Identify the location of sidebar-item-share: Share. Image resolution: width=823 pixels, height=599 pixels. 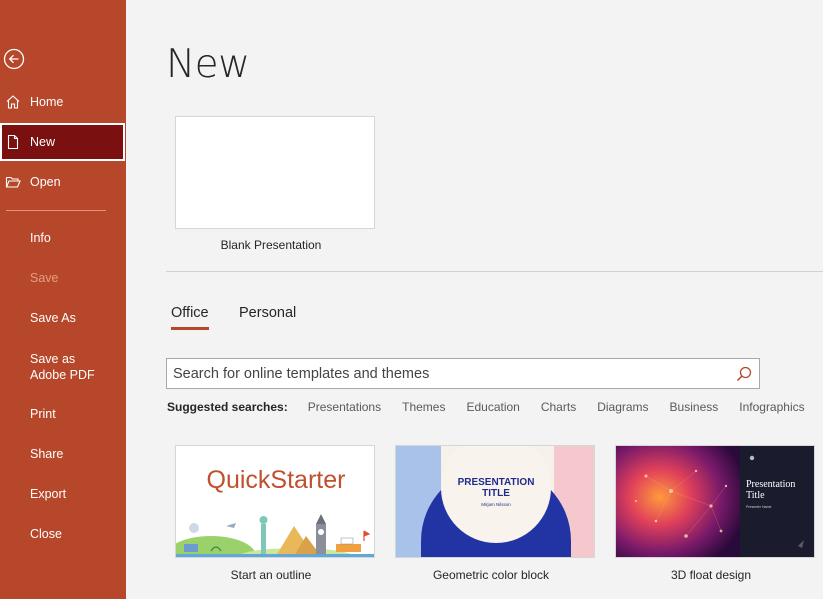
(63, 454).